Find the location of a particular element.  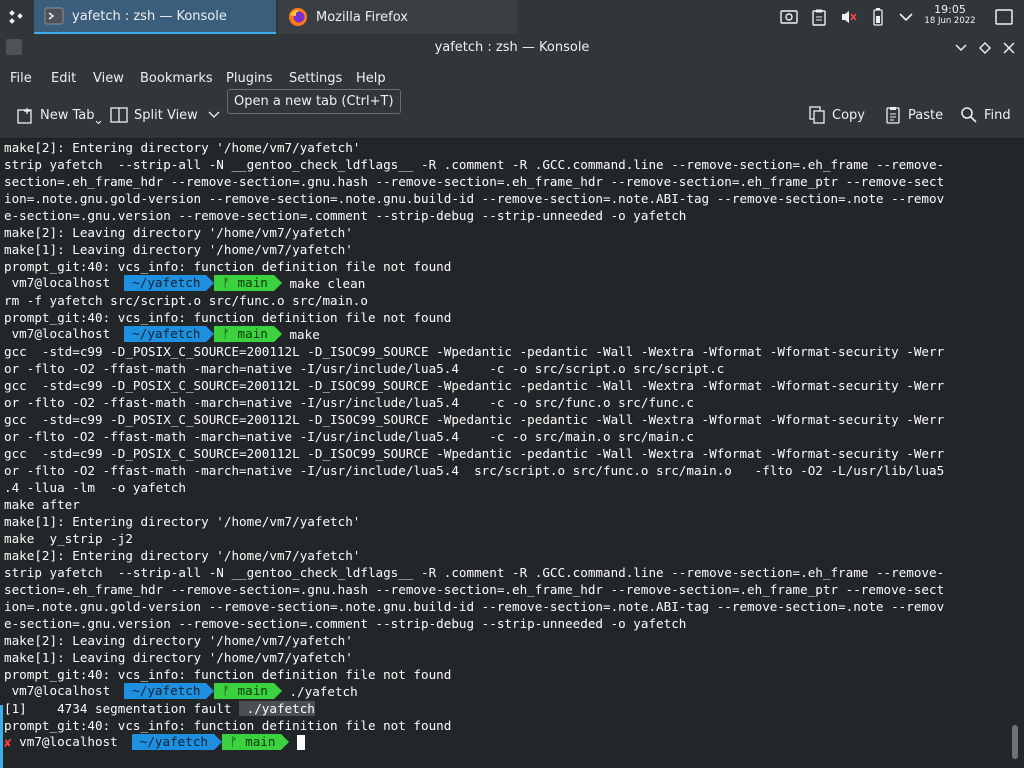

task-konsole: yafetch : zsh — Konsole is located at coordinates (155, 17).